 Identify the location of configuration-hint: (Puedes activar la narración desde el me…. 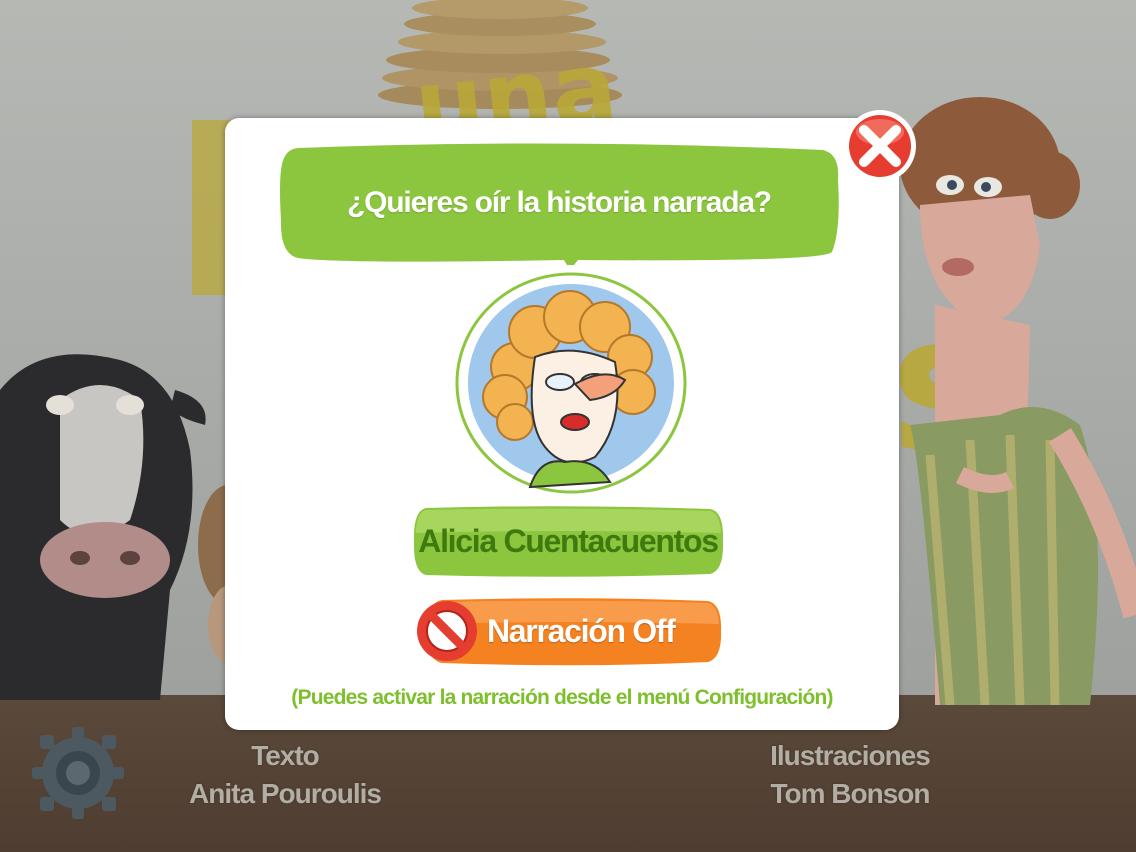
(562, 697).